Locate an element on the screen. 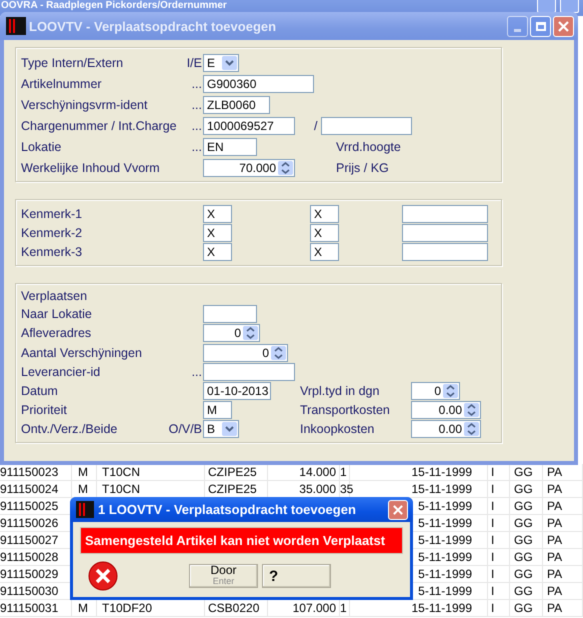  continue-button: Door Enter is located at coordinates (223, 576).